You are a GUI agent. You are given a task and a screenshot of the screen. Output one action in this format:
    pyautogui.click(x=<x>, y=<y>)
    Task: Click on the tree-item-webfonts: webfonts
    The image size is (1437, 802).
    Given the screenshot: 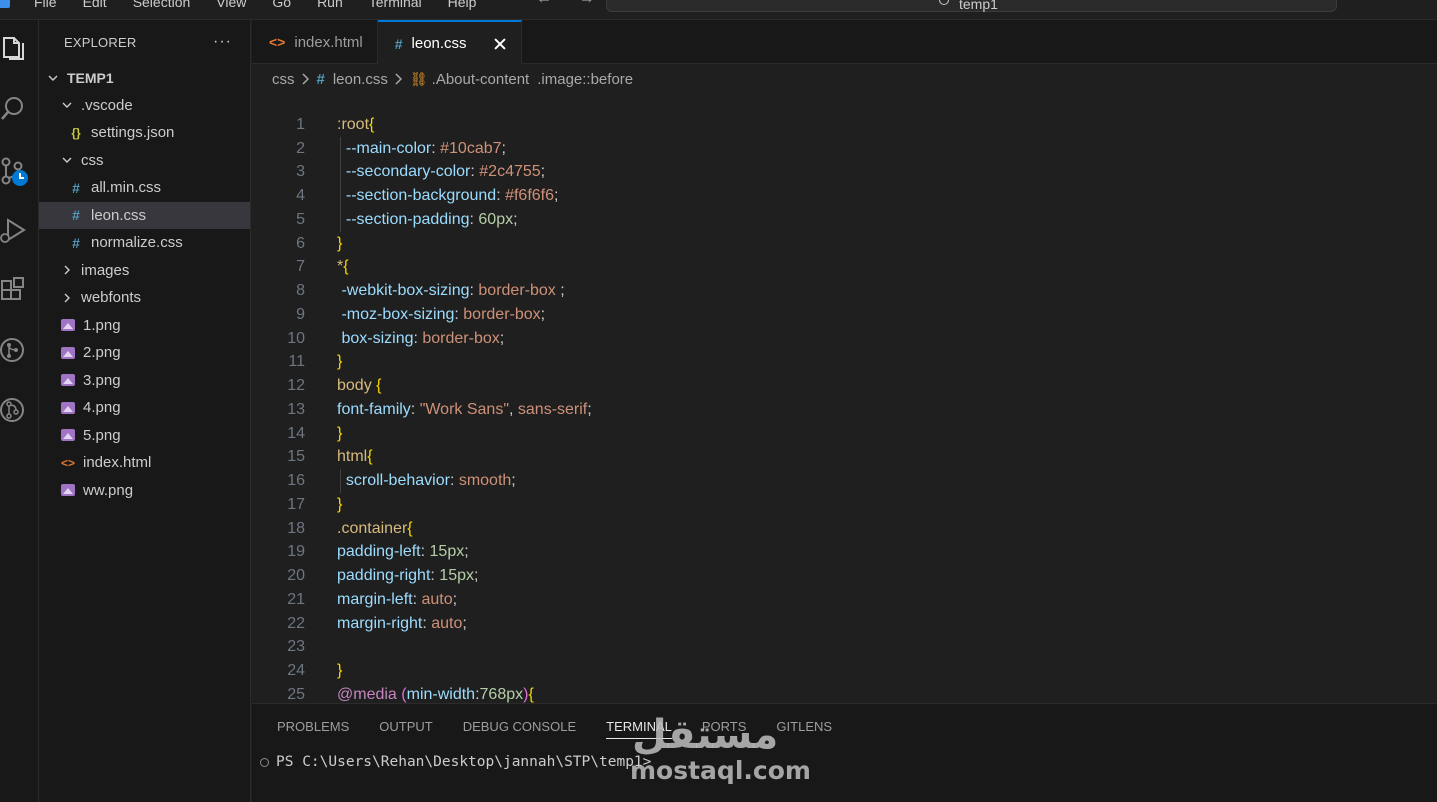 What is the action you would take?
    pyautogui.click(x=144, y=297)
    